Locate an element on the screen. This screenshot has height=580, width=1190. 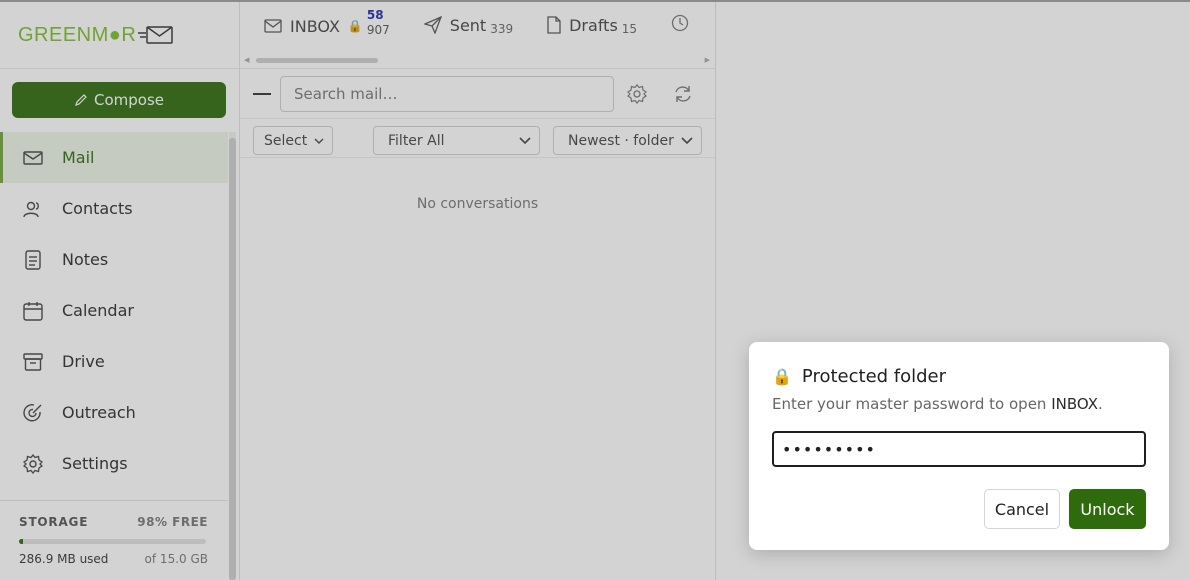
dialog-folder-name: INBOX is located at coordinates (1074, 404).